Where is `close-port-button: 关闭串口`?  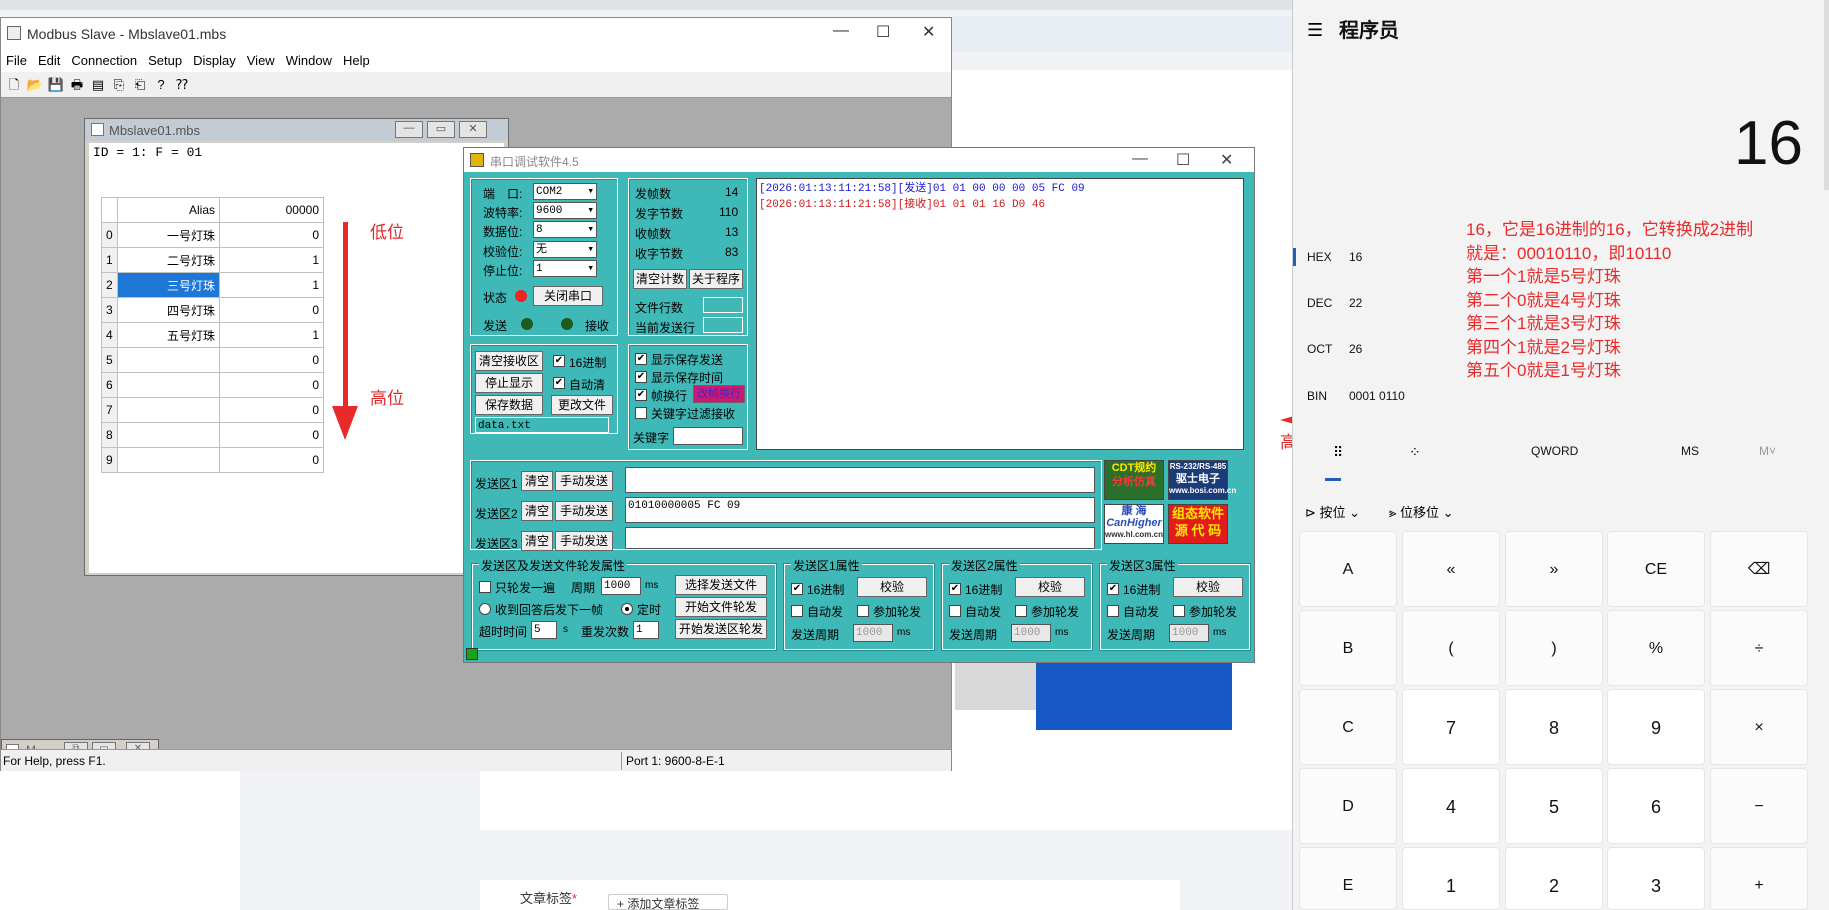
close-port-button: 关闭串口 is located at coordinates (568, 296).